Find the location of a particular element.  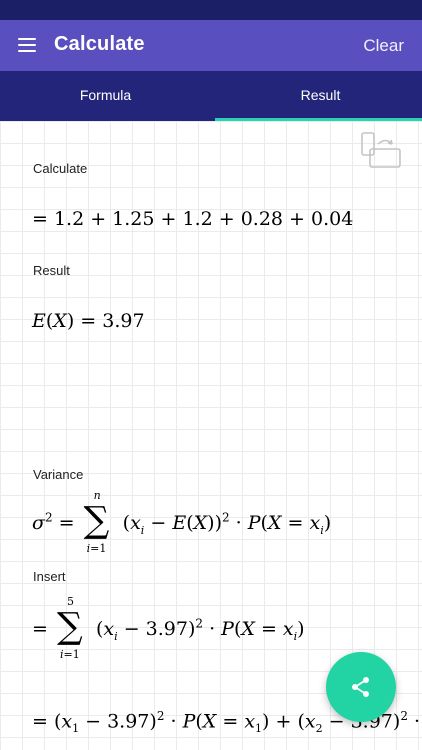

tab-result: Result is located at coordinates (318, 96).